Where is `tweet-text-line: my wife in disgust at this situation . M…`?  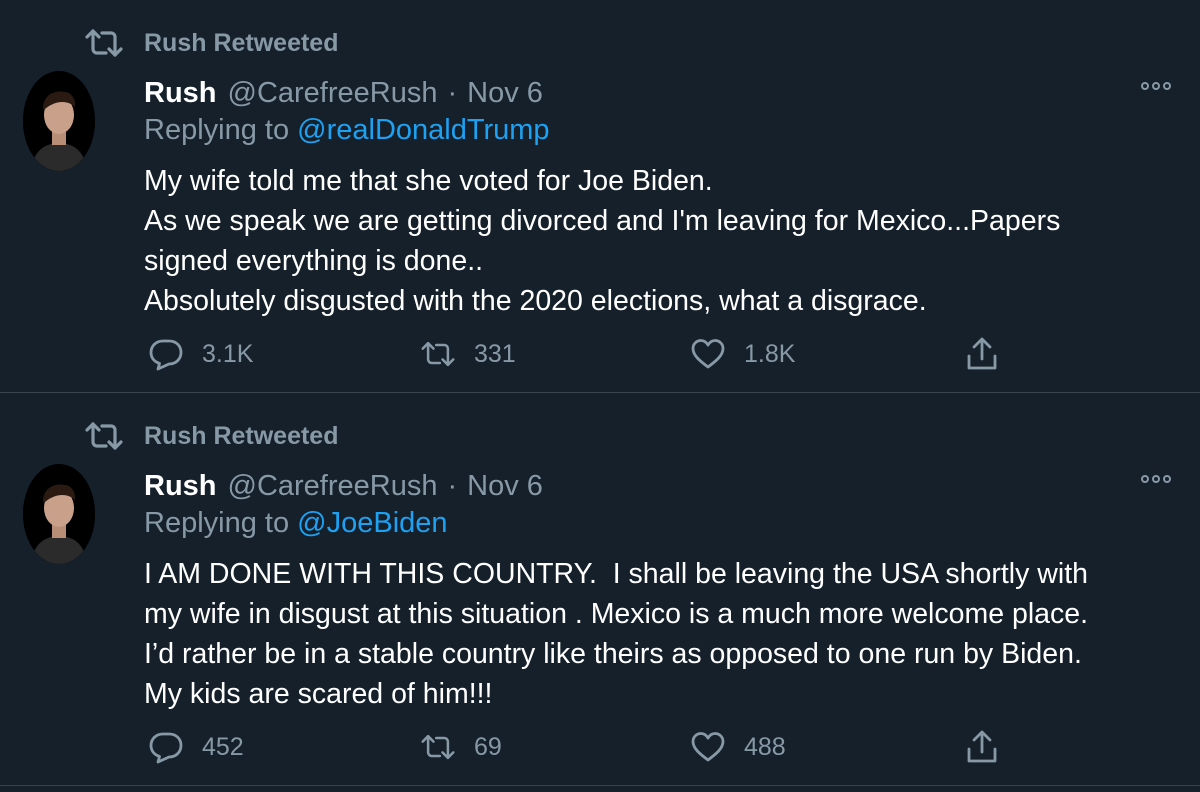
tweet-text-line: my wife in disgust at this situation . M… is located at coordinates (616, 614).